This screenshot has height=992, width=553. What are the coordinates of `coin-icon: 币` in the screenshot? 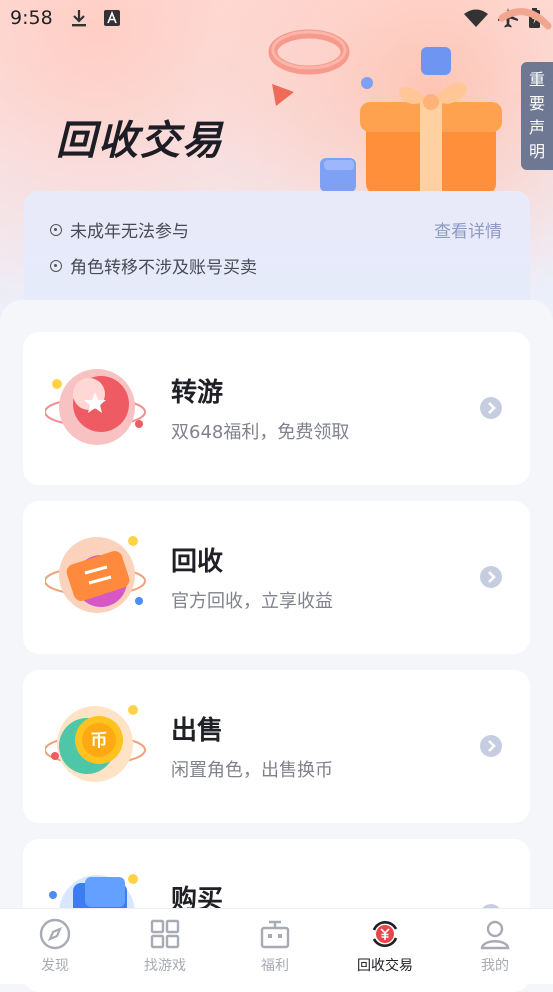 It's located at (95, 743).